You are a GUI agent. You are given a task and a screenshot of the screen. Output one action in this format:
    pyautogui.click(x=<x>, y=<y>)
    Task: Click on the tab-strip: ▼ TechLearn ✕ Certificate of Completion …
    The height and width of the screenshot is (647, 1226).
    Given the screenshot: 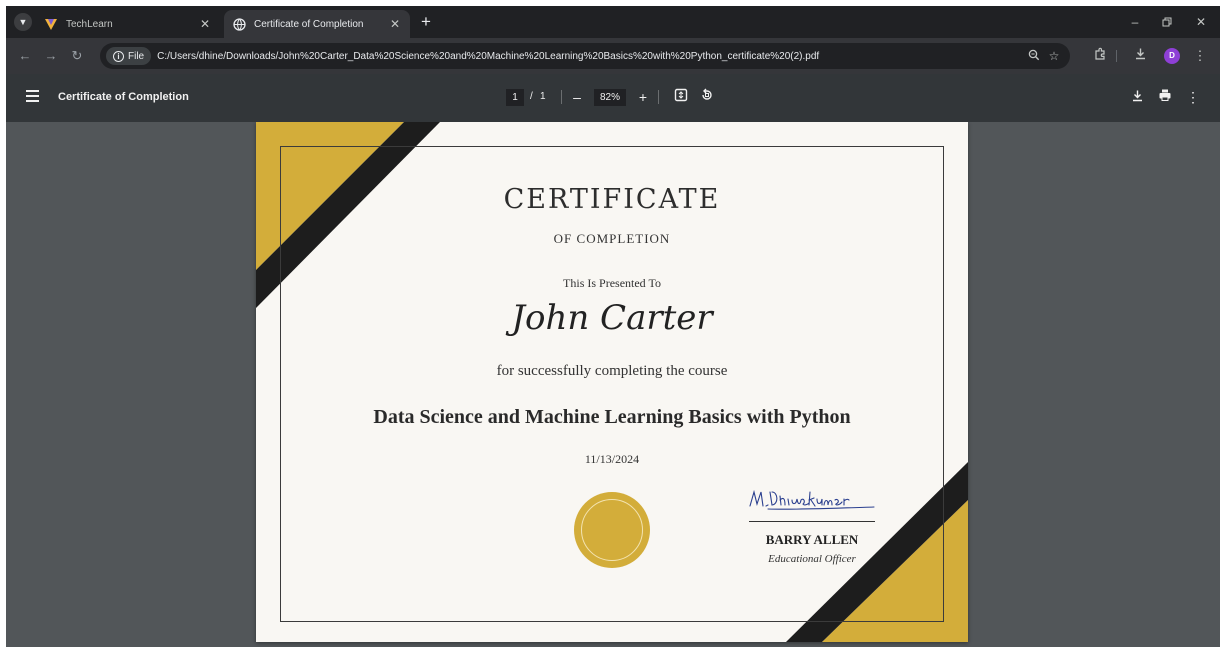 What is the action you would take?
    pyautogui.click(x=613, y=22)
    